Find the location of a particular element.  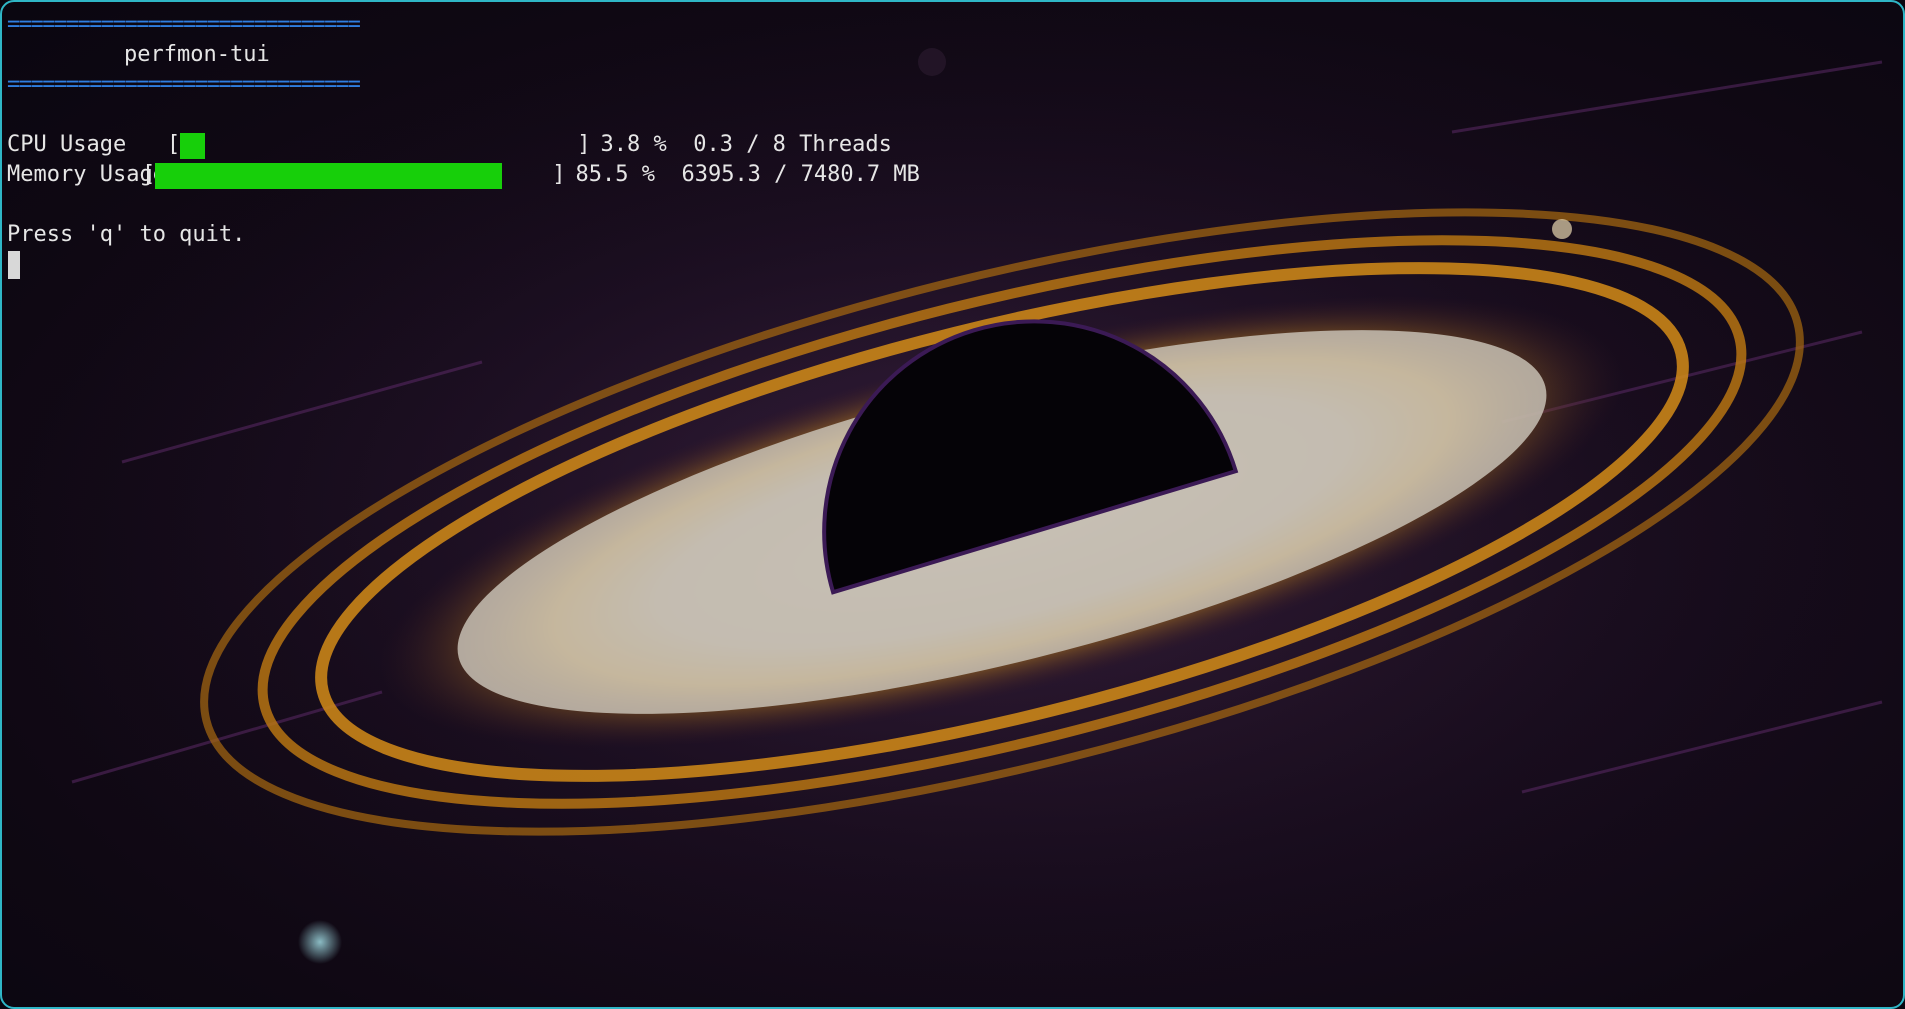

memory-usage-bar-fill is located at coordinates (329, 176).